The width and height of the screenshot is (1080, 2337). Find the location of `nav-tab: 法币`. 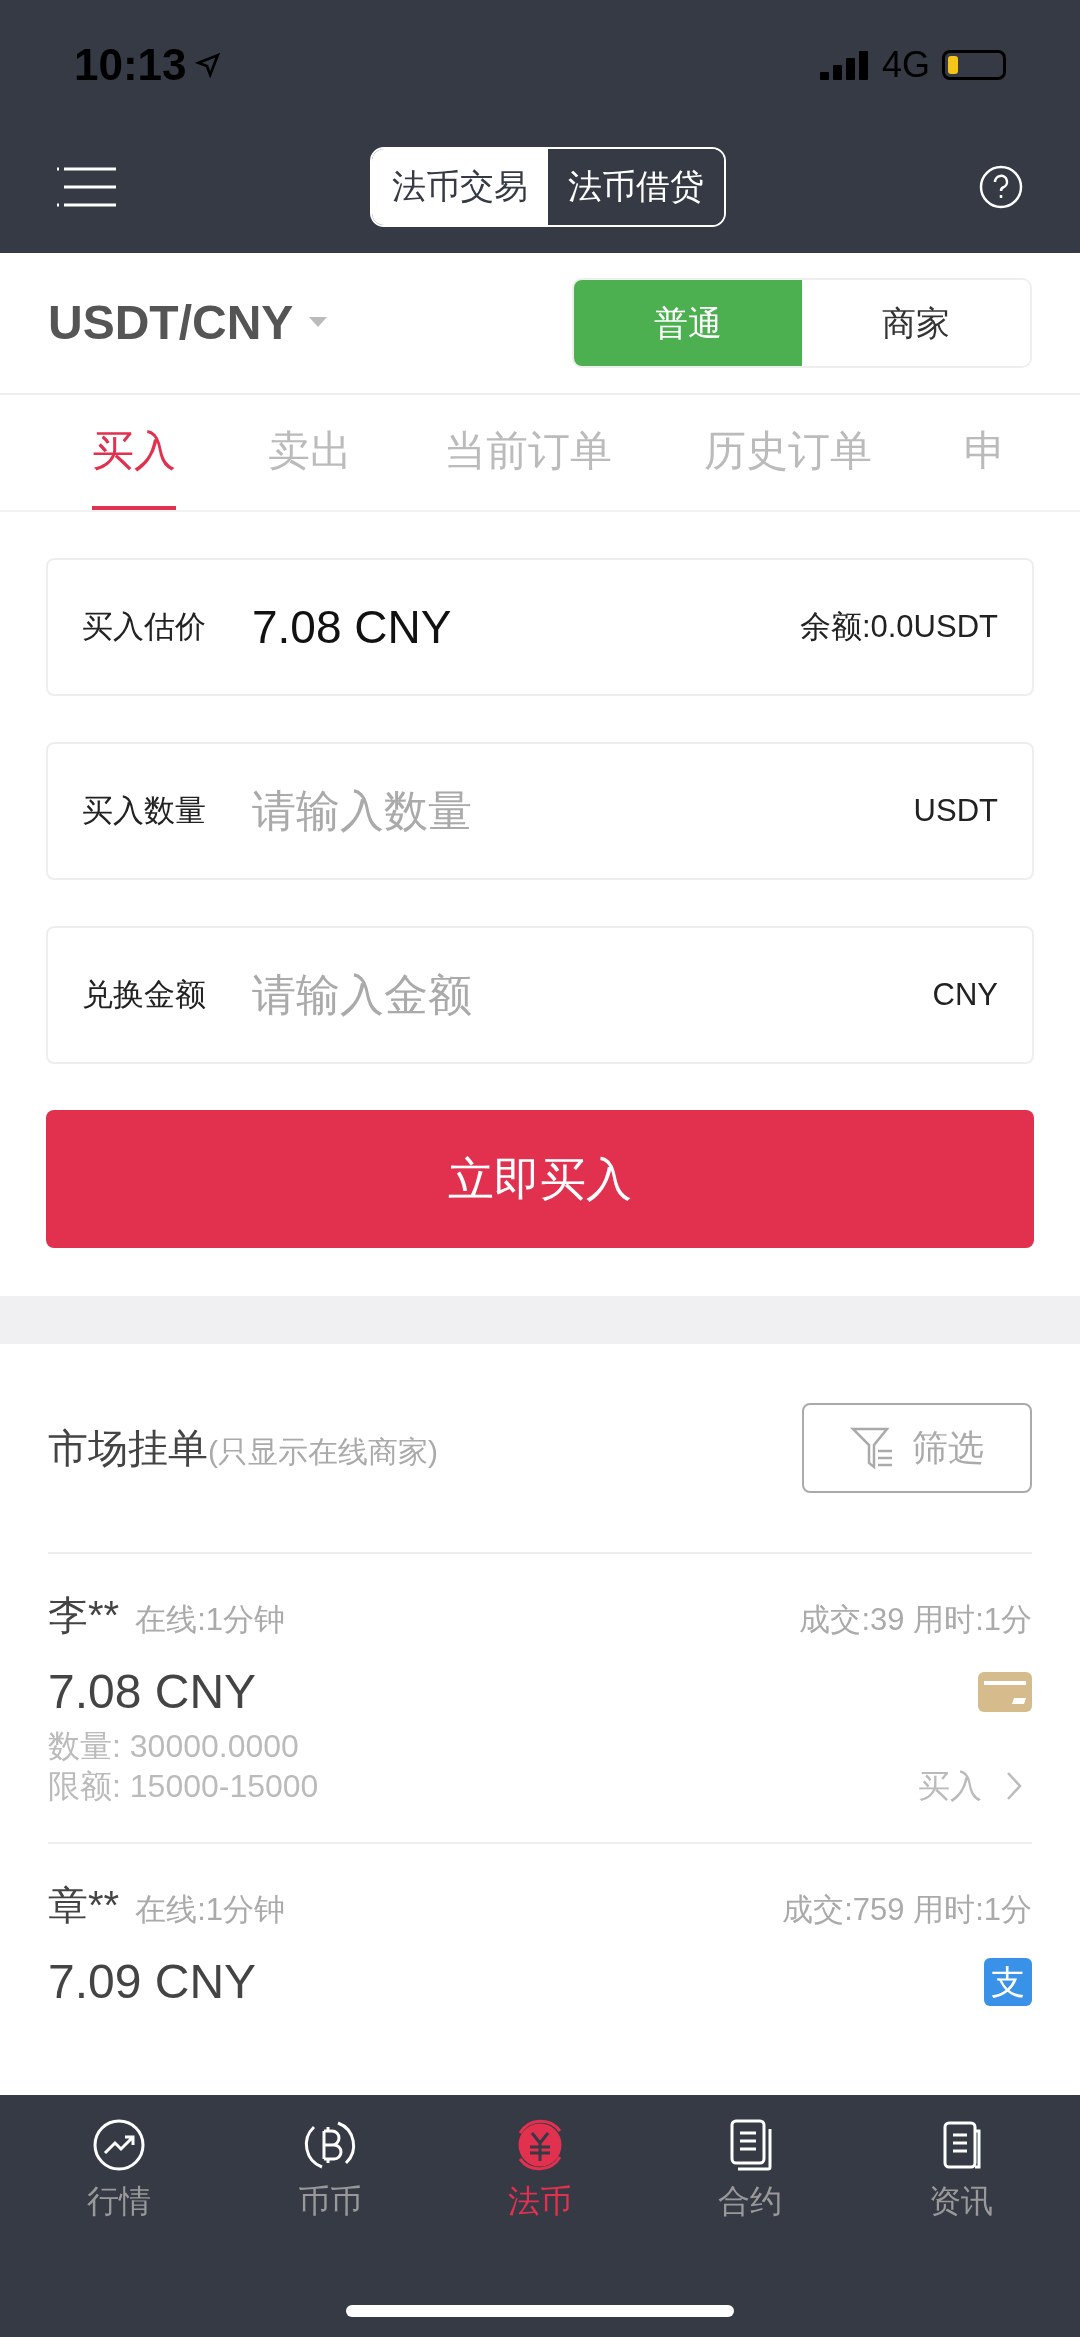

nav-tab: 法币 is located at coordinates (539, 2169).